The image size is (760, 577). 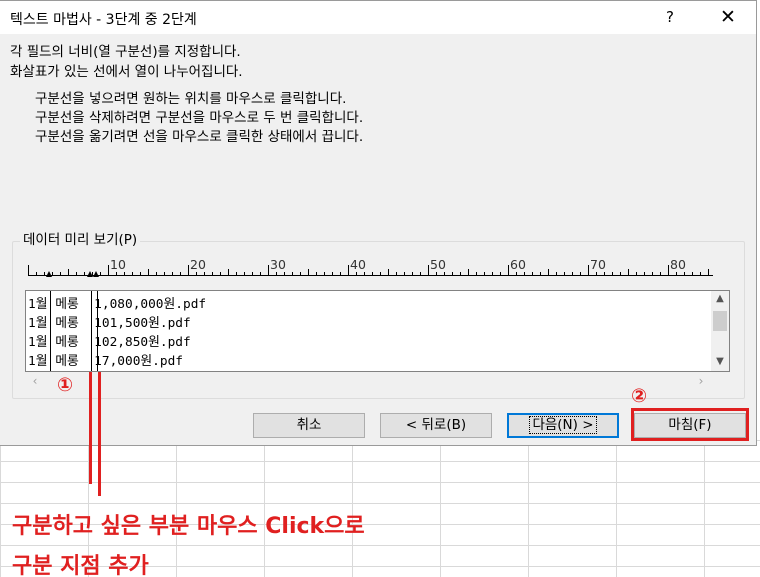 I want to click on close-button: ✕, so click(x=728, y=17).